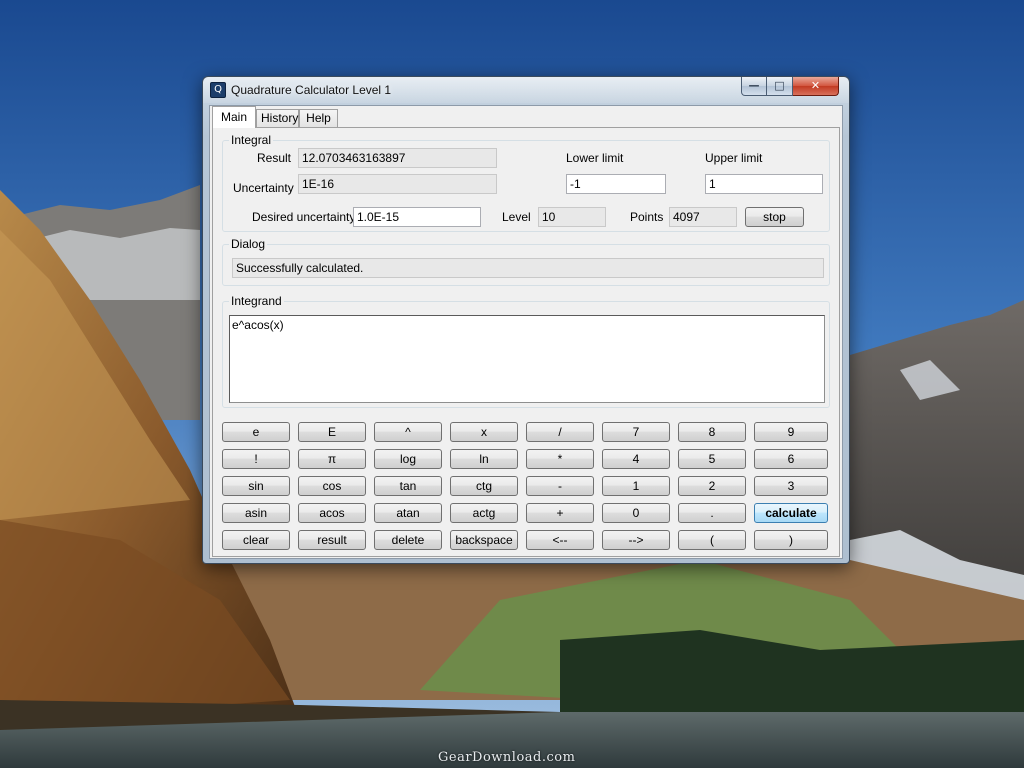  Describe the element at coordinates (318, 118) in the screenshot. I see `tab-help: Help` at that location.